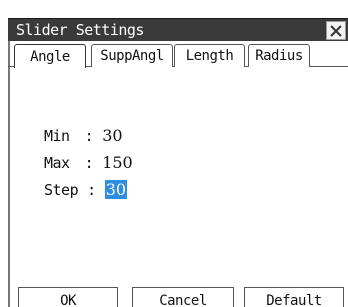  I want to click on title-bar: Slider Settings, so click(178, 29).